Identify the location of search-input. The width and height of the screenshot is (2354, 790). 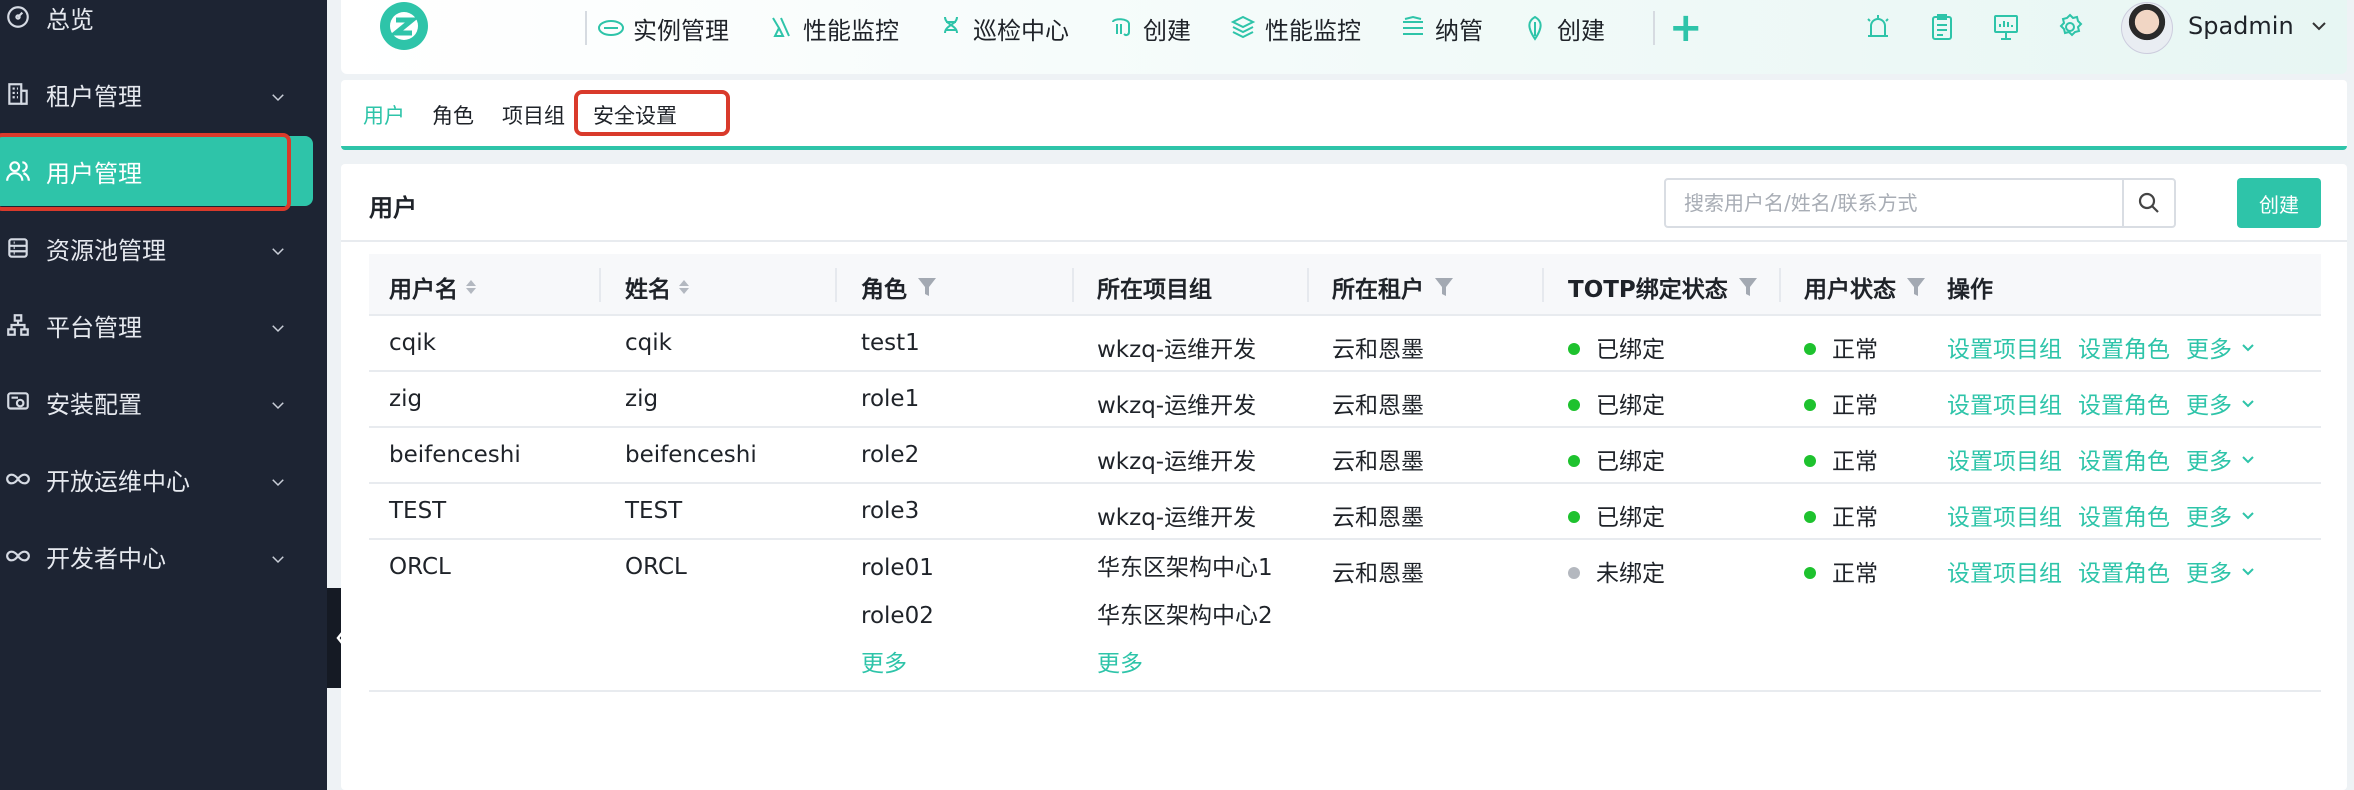
(1896, 203).